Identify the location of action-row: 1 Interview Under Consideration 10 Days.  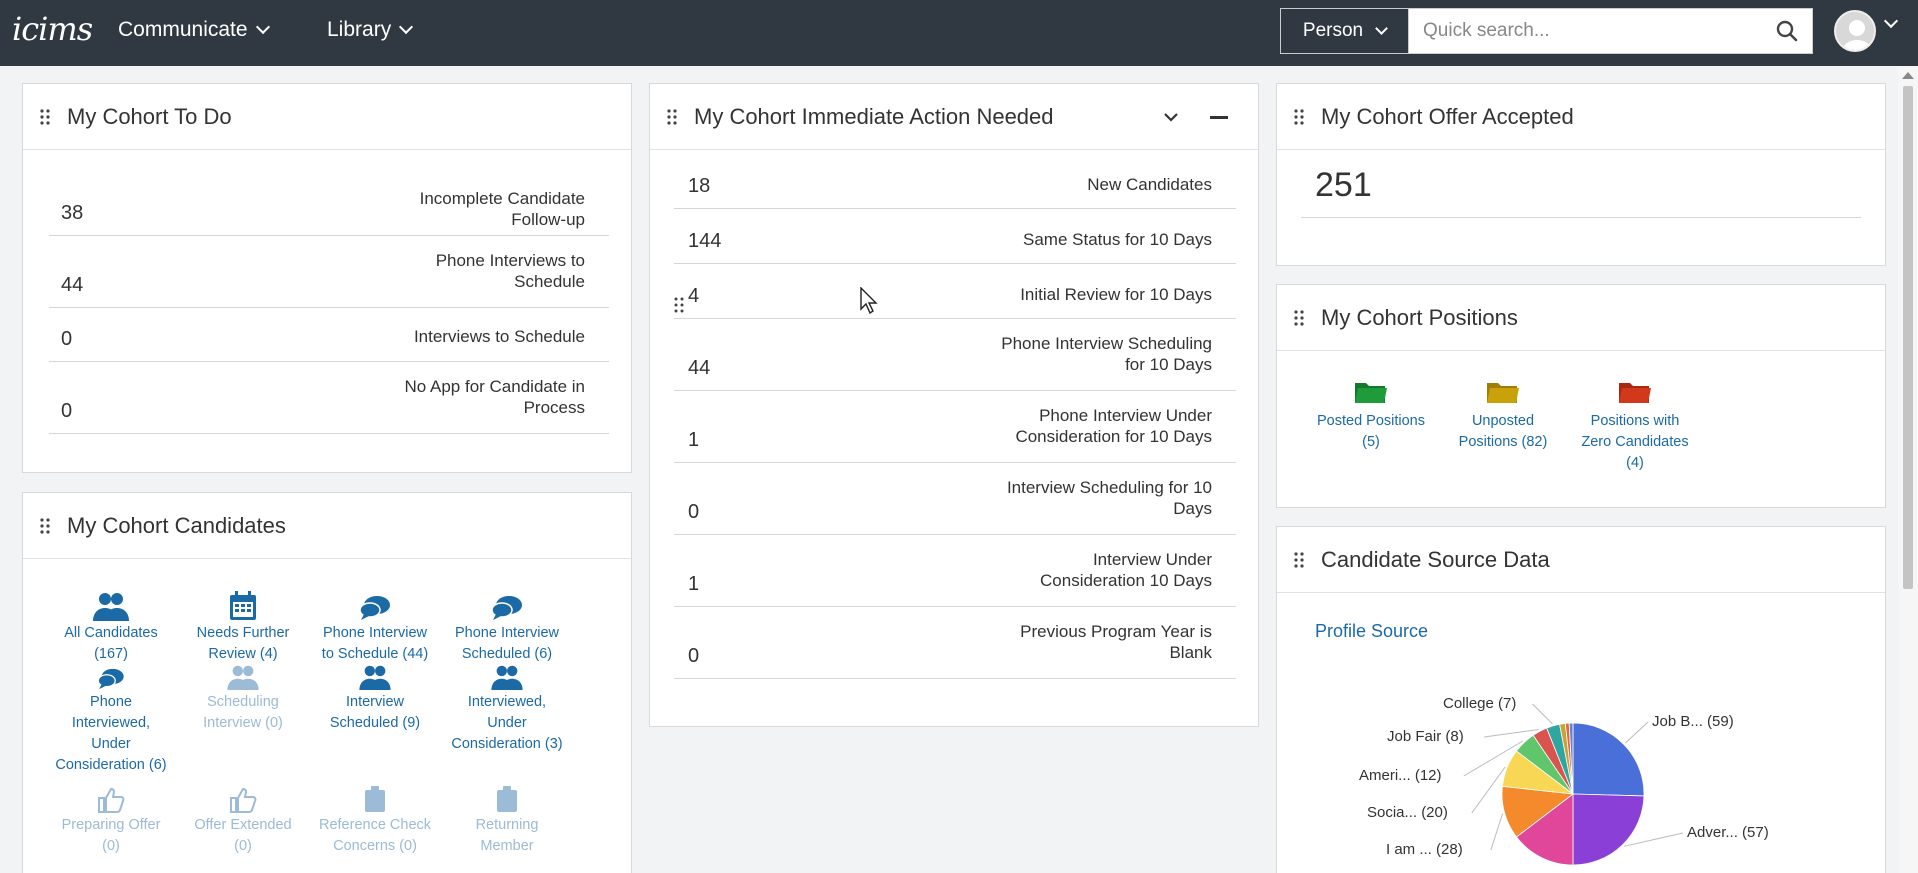
(955, 571).